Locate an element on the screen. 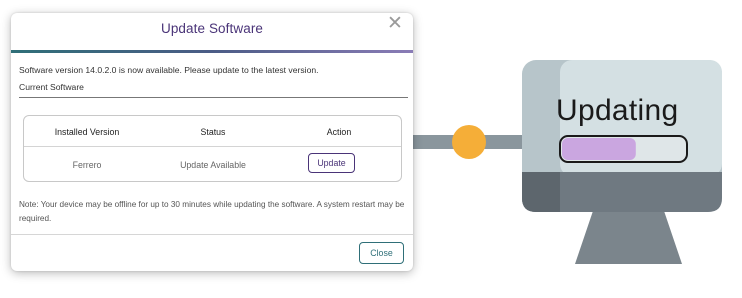 This screenshot has width=742, height=298. footer-divider is located at coordinates (212, 234).